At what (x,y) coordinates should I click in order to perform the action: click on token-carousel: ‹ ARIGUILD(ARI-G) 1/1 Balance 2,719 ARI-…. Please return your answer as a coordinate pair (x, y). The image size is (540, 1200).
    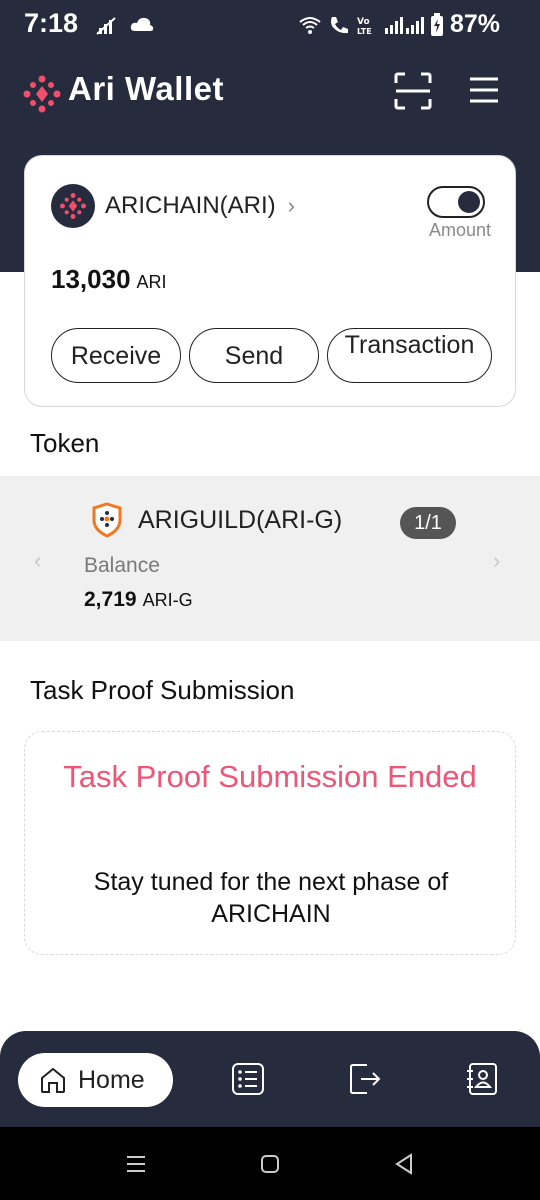
    Looking at the image, I should click on (270, 558).